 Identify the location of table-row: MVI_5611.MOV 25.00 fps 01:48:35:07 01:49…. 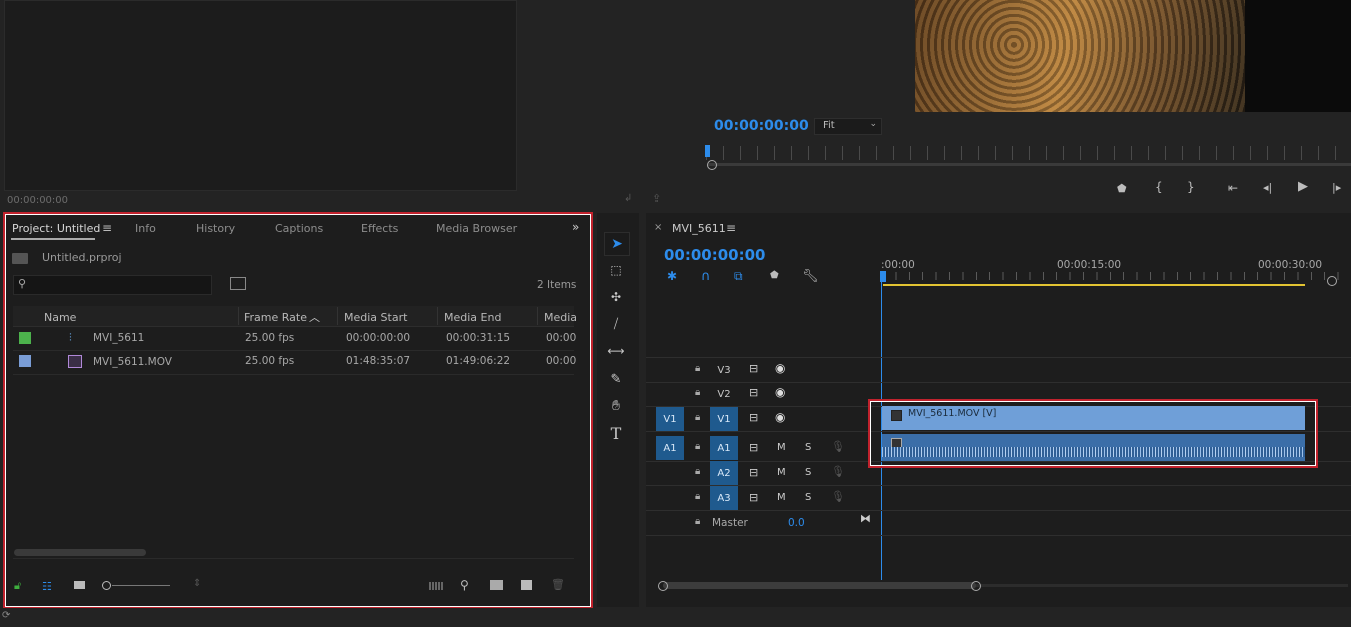
(294, 363).